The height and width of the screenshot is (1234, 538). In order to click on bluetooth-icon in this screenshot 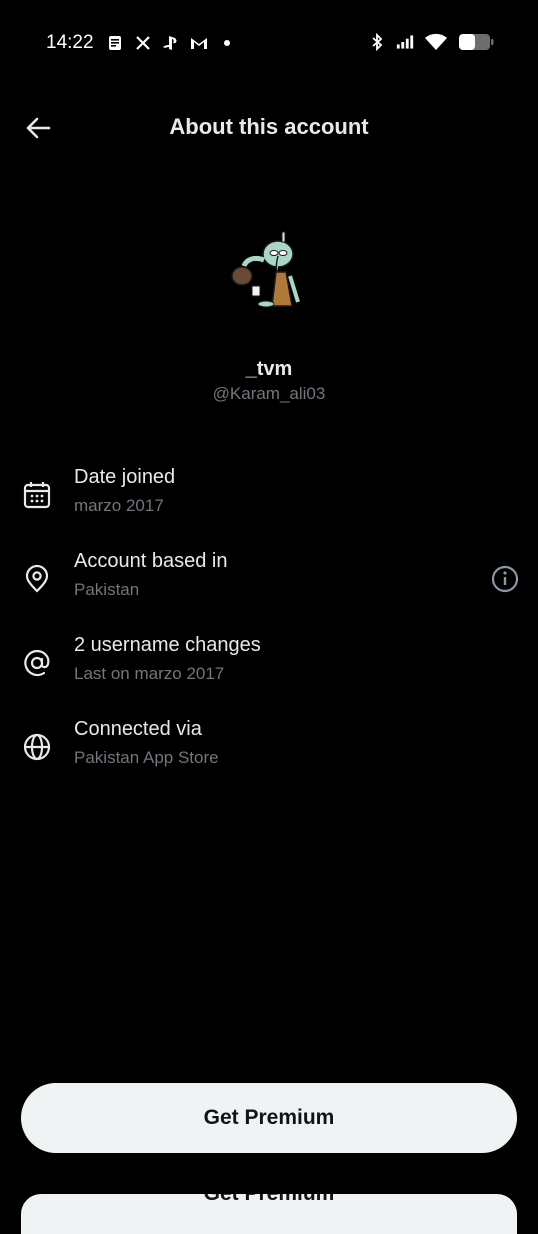, I will do `click(377, 42)`.